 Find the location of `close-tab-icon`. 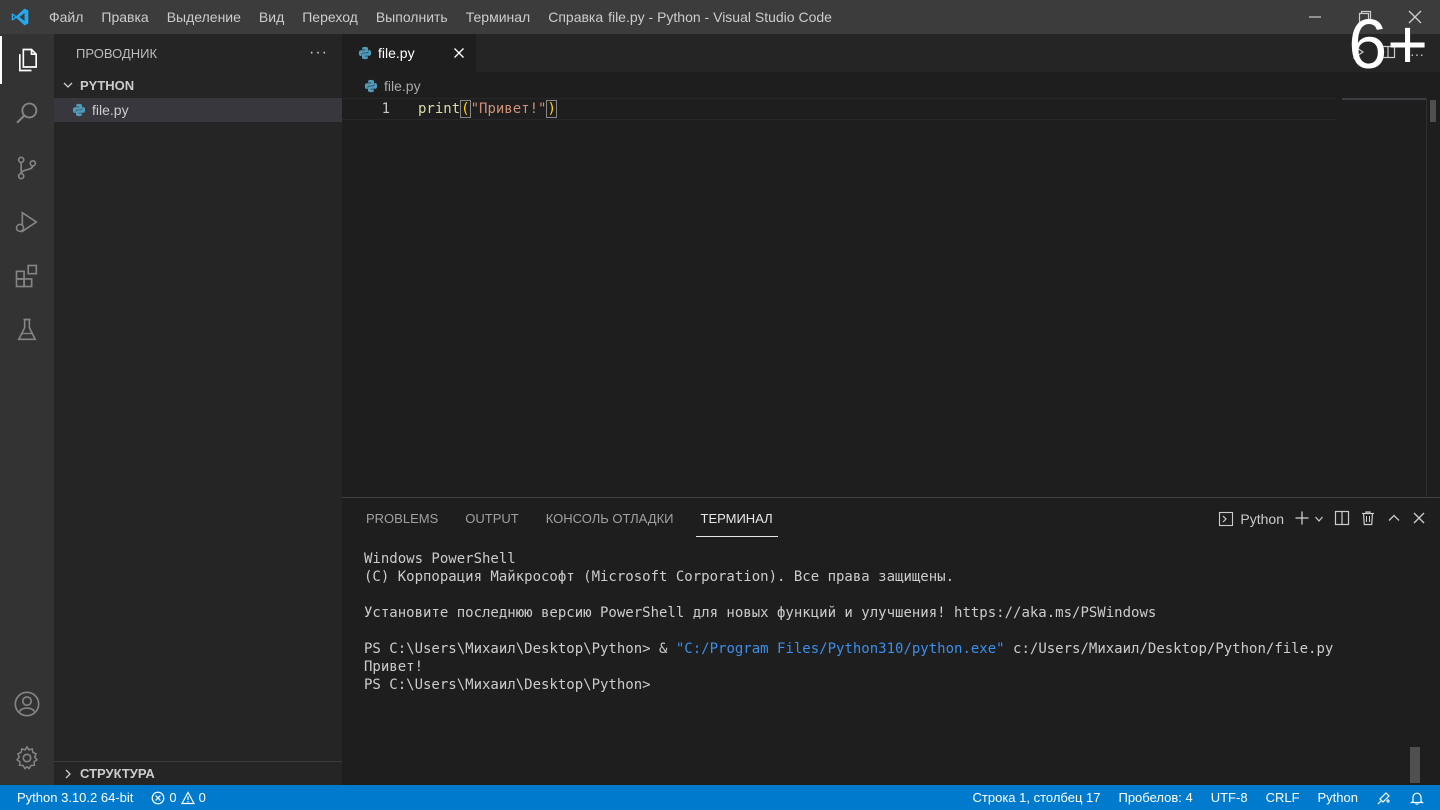

close-tab-icon is located at coordinates (459, 53).